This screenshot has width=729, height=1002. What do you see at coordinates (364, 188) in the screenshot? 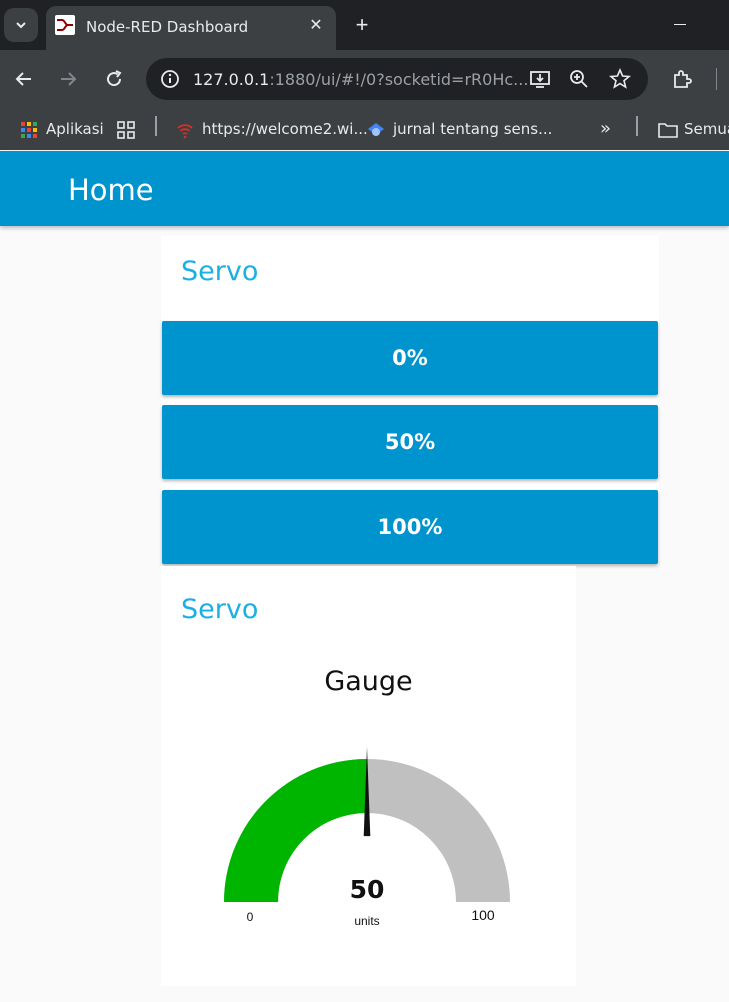
I see `dashboard-header: Home` at bounding box center [364, 188].